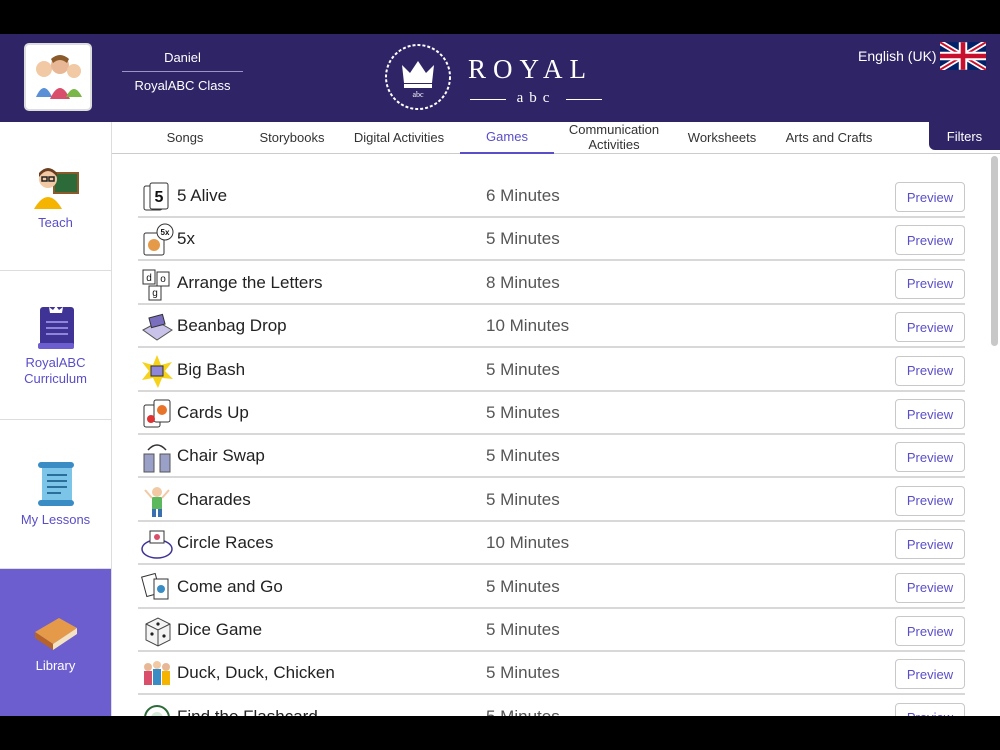  I want to click on curriculum-book-icon, so click(55, 328).